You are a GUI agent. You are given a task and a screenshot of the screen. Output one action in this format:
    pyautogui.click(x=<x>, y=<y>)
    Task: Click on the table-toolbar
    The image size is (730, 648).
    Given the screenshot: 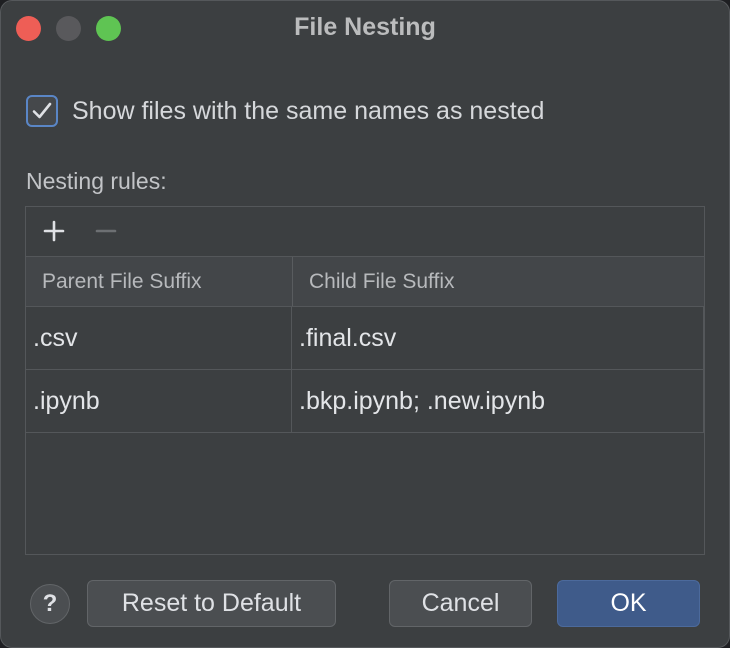 What is the action you would take?
    pyautogui.click(x=365, y=232)
    